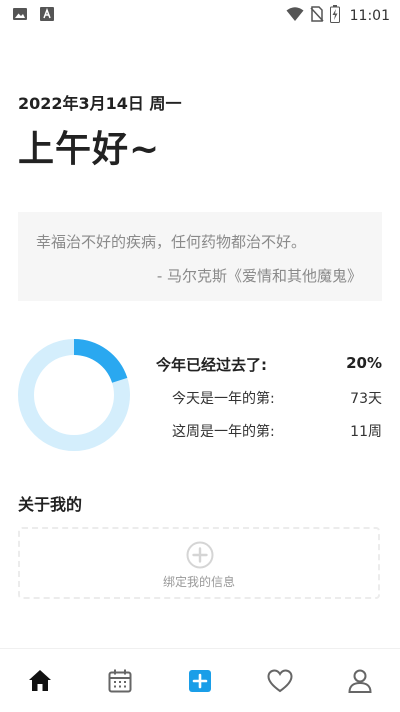 The image size is (400, 712). I want to click on week-of-year-label: 这周是一年的第:, so click(223, 432).